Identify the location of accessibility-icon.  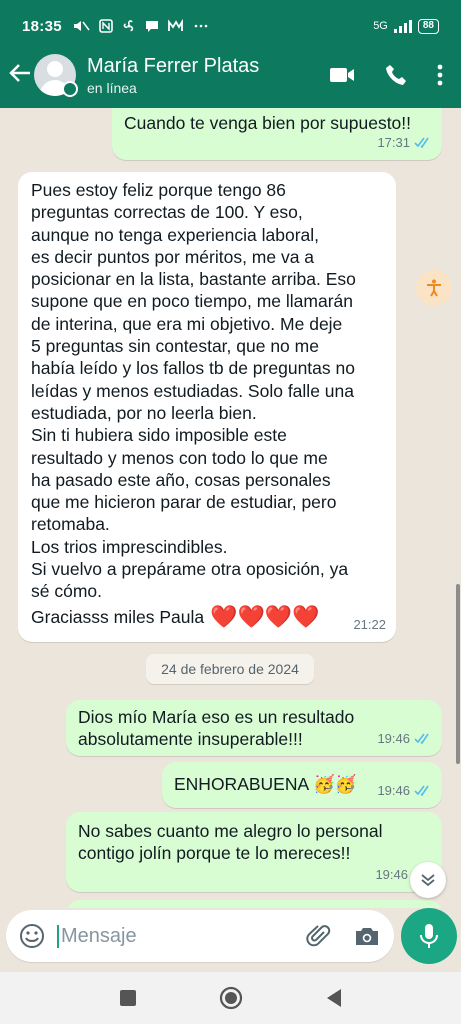
(434, 288).